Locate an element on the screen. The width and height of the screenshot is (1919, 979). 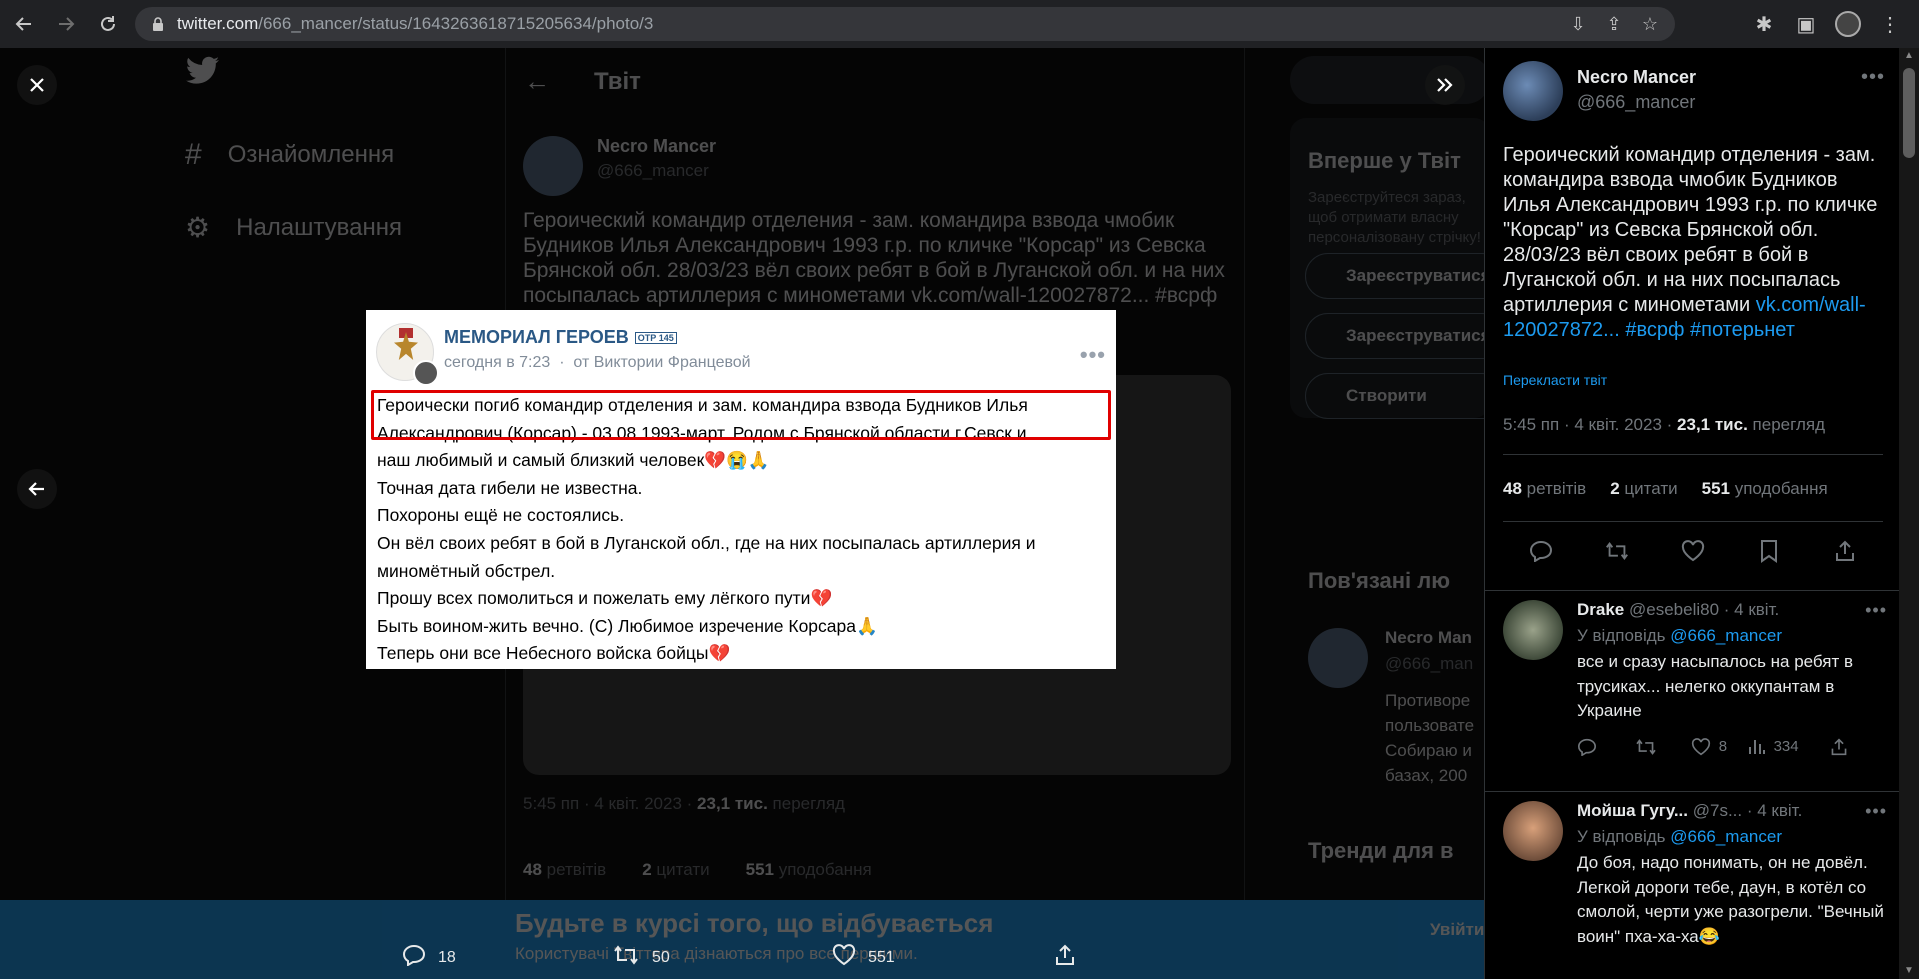
trends-heading: Тренди для в is located at coordinates (1381, 850).